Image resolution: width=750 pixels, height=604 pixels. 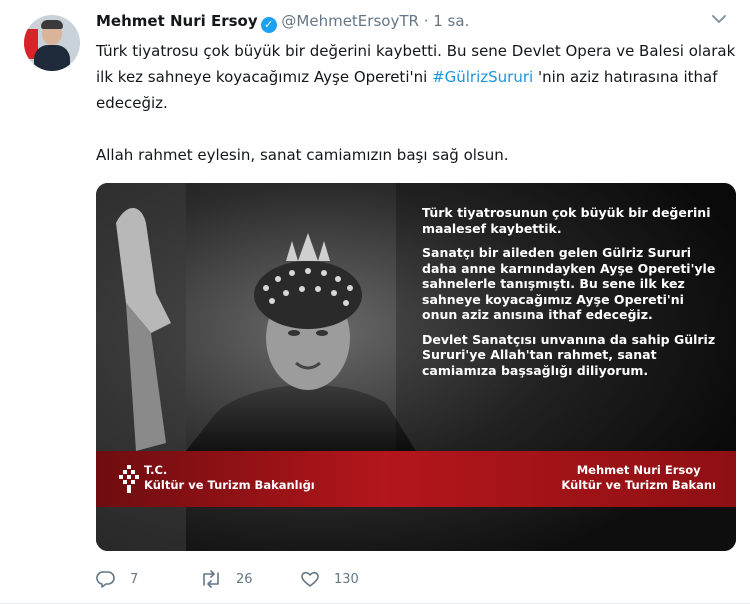 I want to click on tweet-timestamp: 1 sa., so click(x=451, y=21).